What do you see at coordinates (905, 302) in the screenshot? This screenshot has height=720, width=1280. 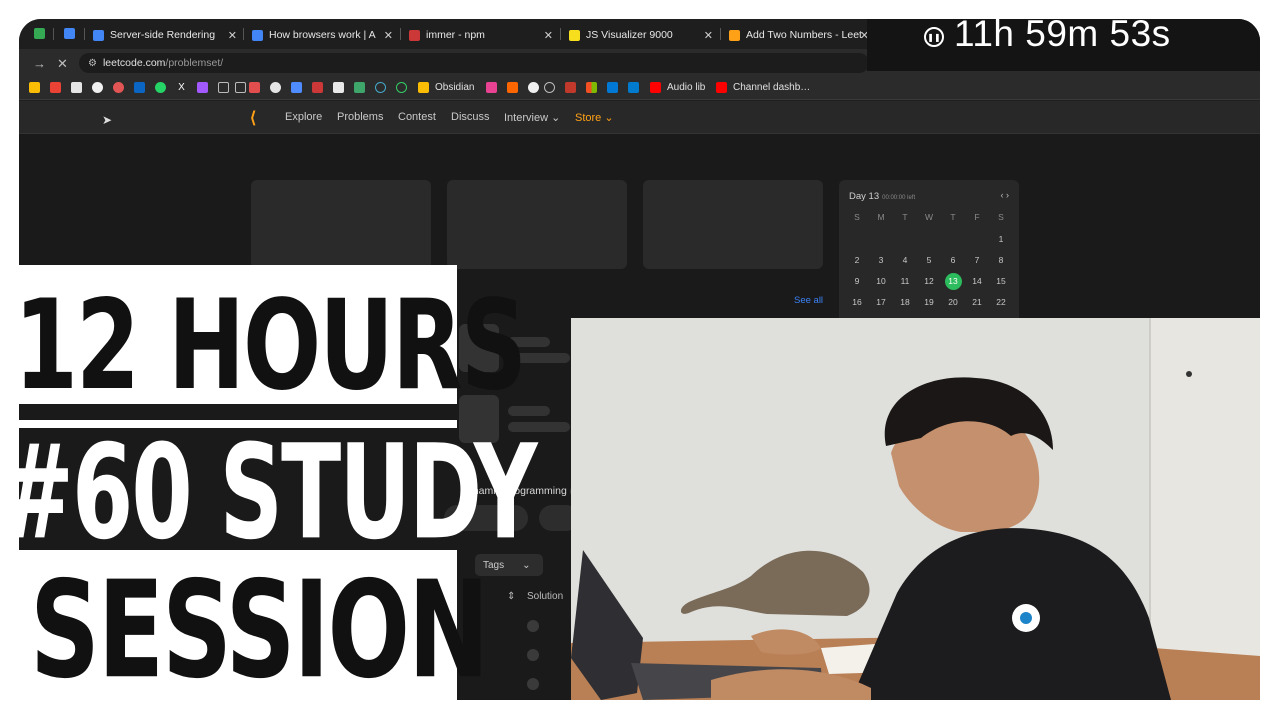 I see `calendar-day-cell: 18` at bounding box center [905, 302].